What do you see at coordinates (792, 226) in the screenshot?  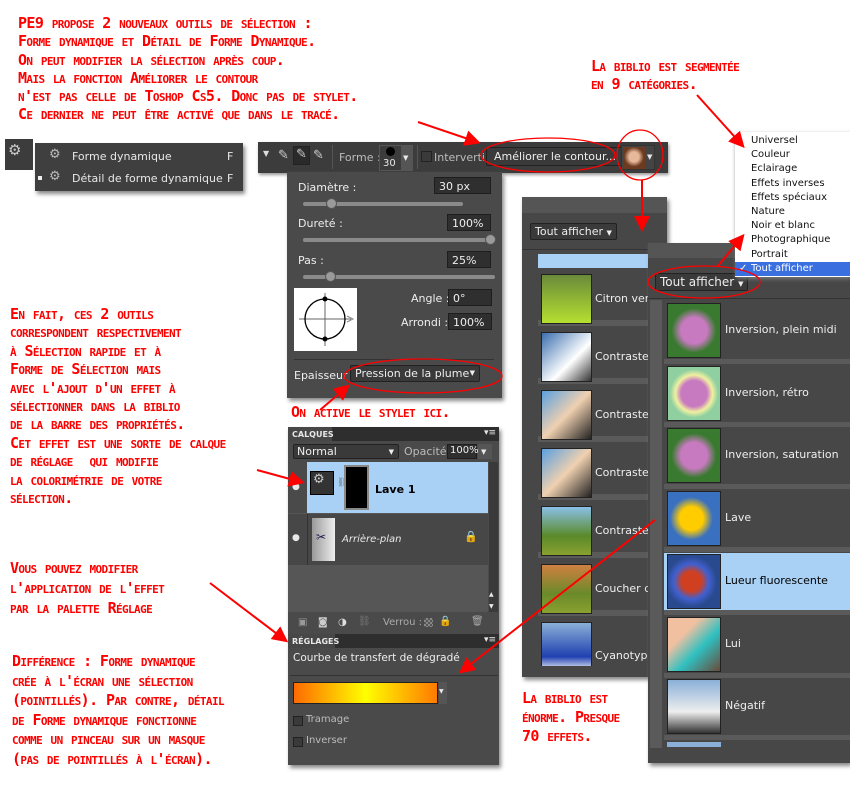 I see `category-menu-item: Noir et blanc` at bounding box center [792, 226].